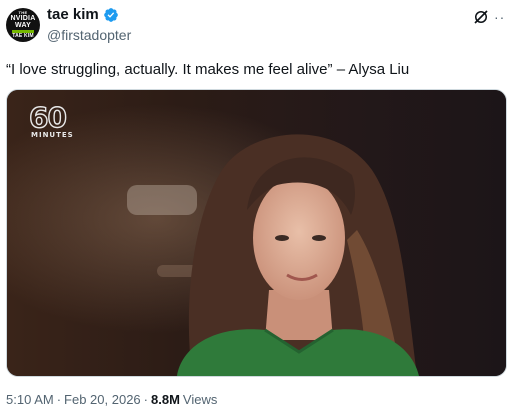 This screenshot has width=509, height=410. I want to click on avatar: THE NVIDIA WAY TAE KIM, so click(23, 25).